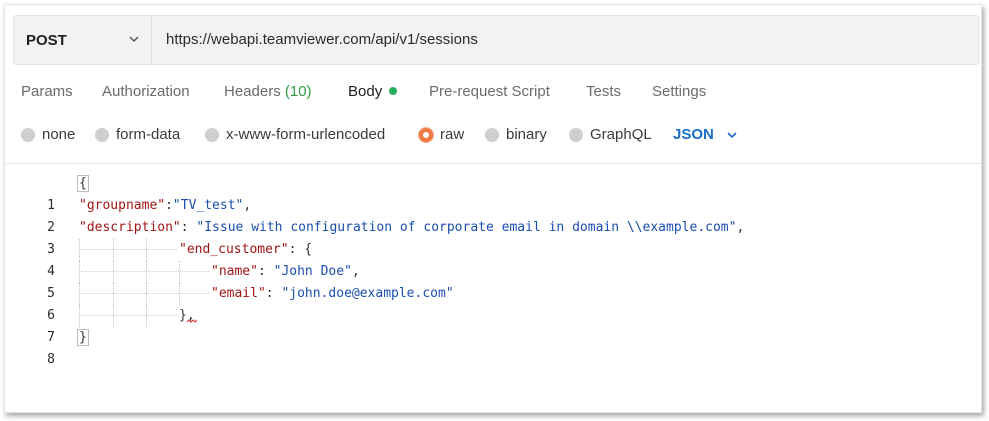  I want to click on tab-settings: Settings, so click(679, 91).